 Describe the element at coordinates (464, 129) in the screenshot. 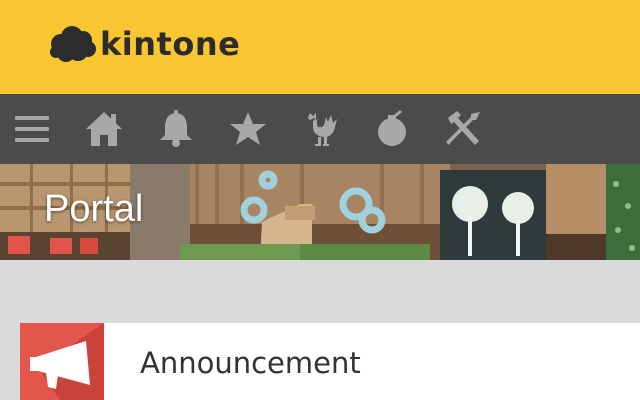

I see `wrench-hammer-icon` at that location.